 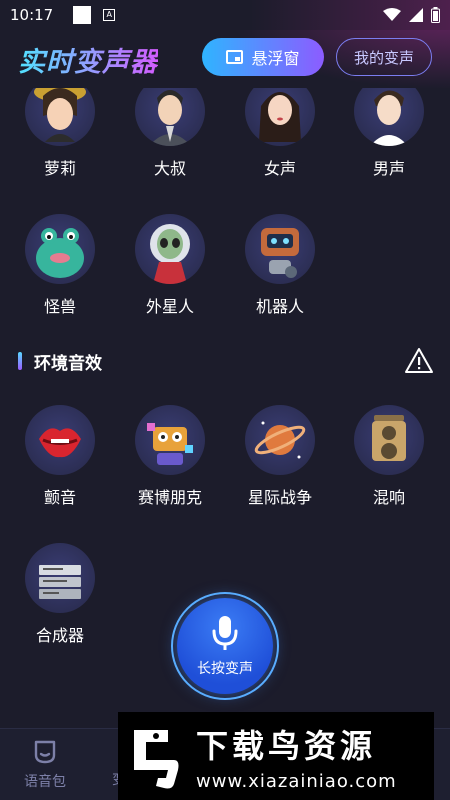 I want to click on nav-voice-pack-label: 语音包, so click(x=45, y=782).